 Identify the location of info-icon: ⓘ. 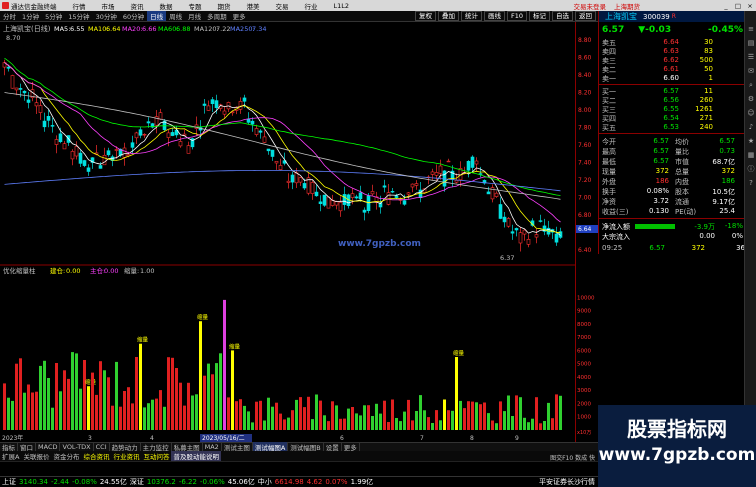
(751, 169).